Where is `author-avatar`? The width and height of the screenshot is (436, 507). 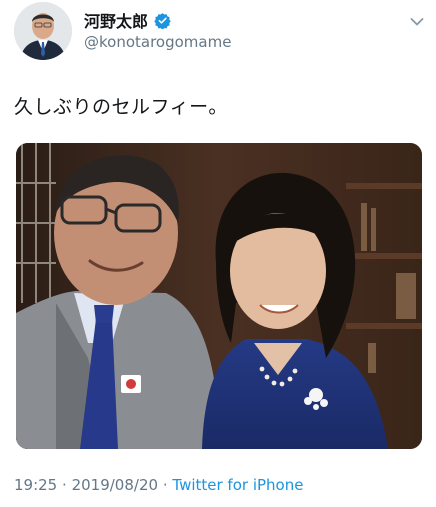
author-avatar is located at coordinates (43, 31).